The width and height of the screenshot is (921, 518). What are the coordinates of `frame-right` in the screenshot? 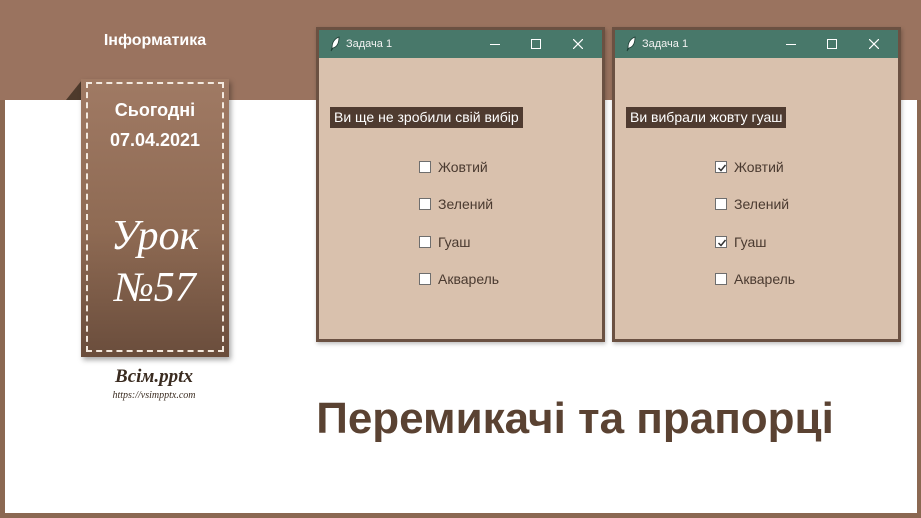 It's located at (919, 309).